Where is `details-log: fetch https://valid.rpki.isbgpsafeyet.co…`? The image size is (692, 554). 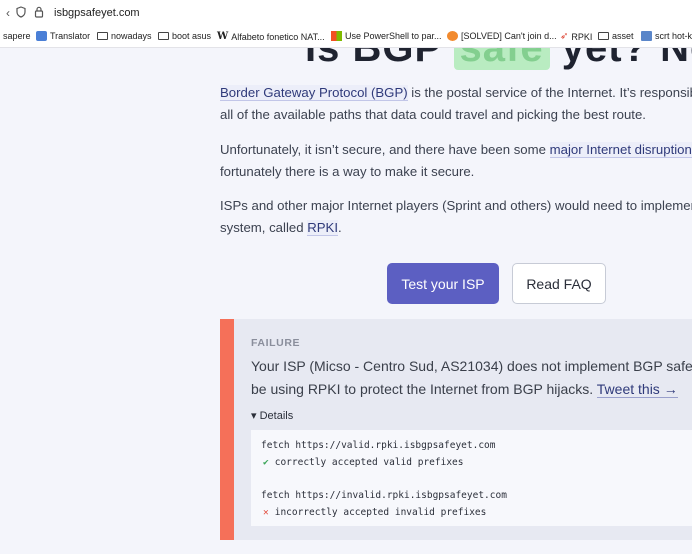 details-log: fetch https://valid.rpki.isbgpsafeyet.co… is located at coordinates (471, 478).